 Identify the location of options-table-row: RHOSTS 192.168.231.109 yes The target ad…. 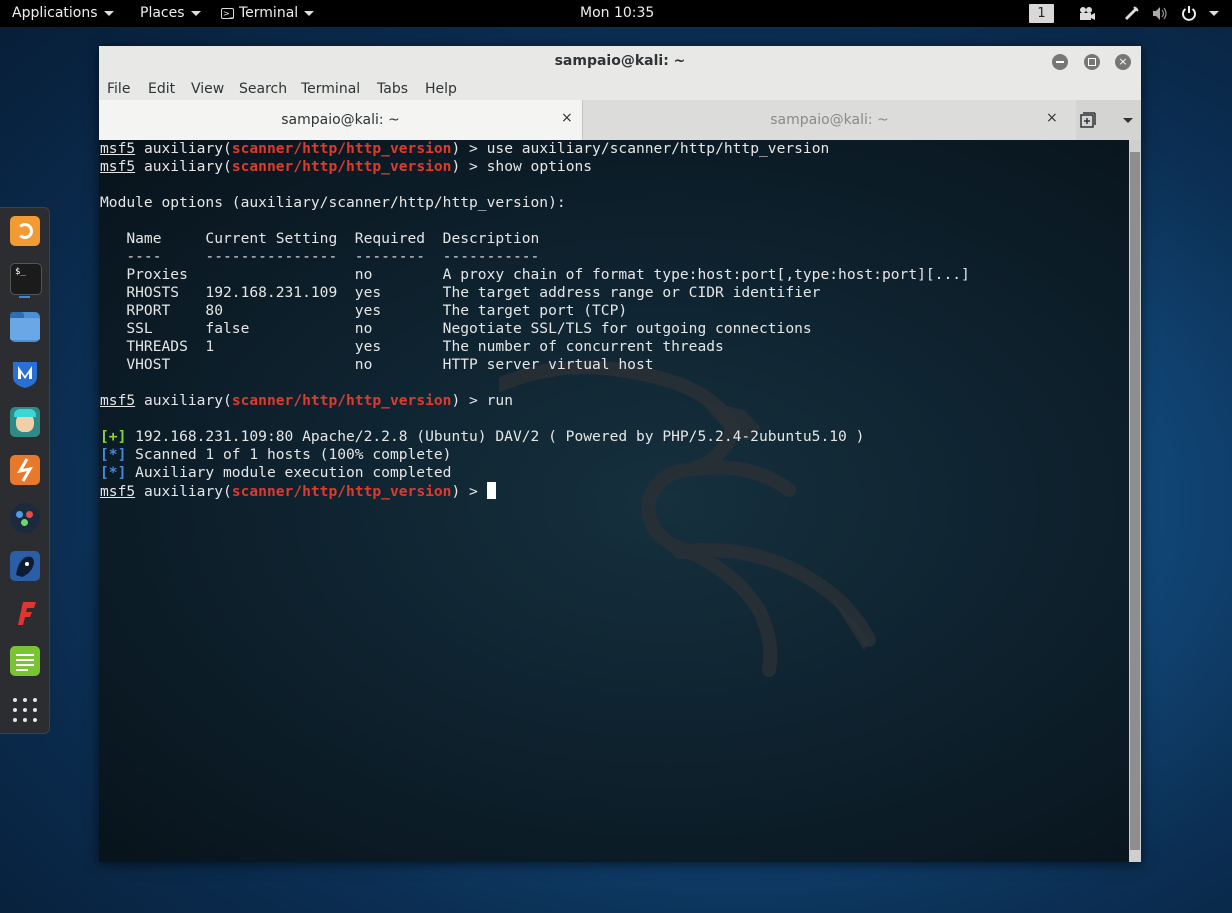
(460, 292).